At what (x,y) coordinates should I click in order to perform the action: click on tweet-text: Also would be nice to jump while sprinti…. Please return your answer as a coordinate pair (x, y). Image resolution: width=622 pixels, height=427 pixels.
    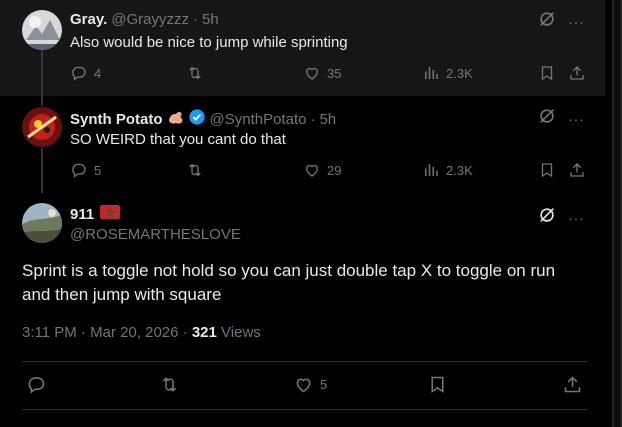
    Looking at the image, I should click on (209, 42).